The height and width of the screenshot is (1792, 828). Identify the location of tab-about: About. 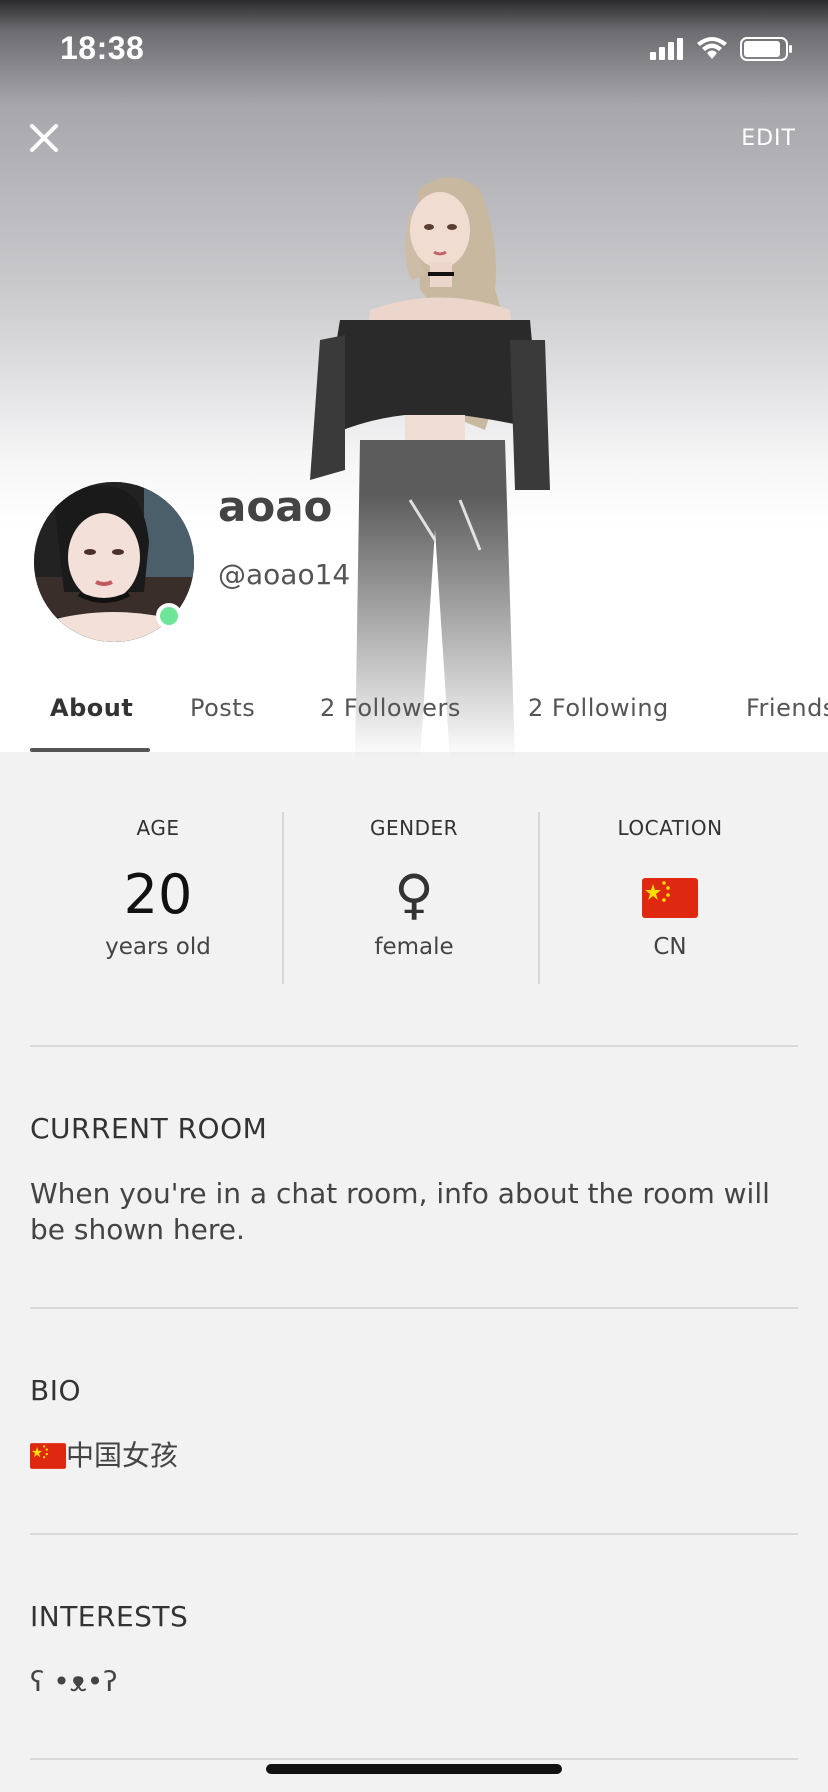
(91, 708).